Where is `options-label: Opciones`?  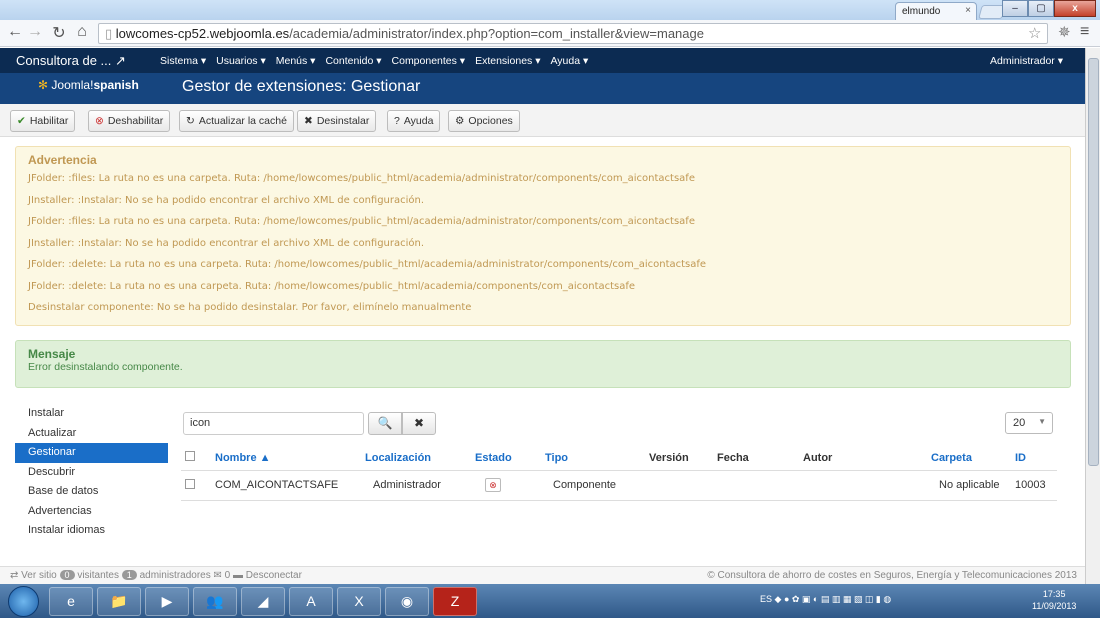 options-label: Opciones is located at coordinates (490, 121).